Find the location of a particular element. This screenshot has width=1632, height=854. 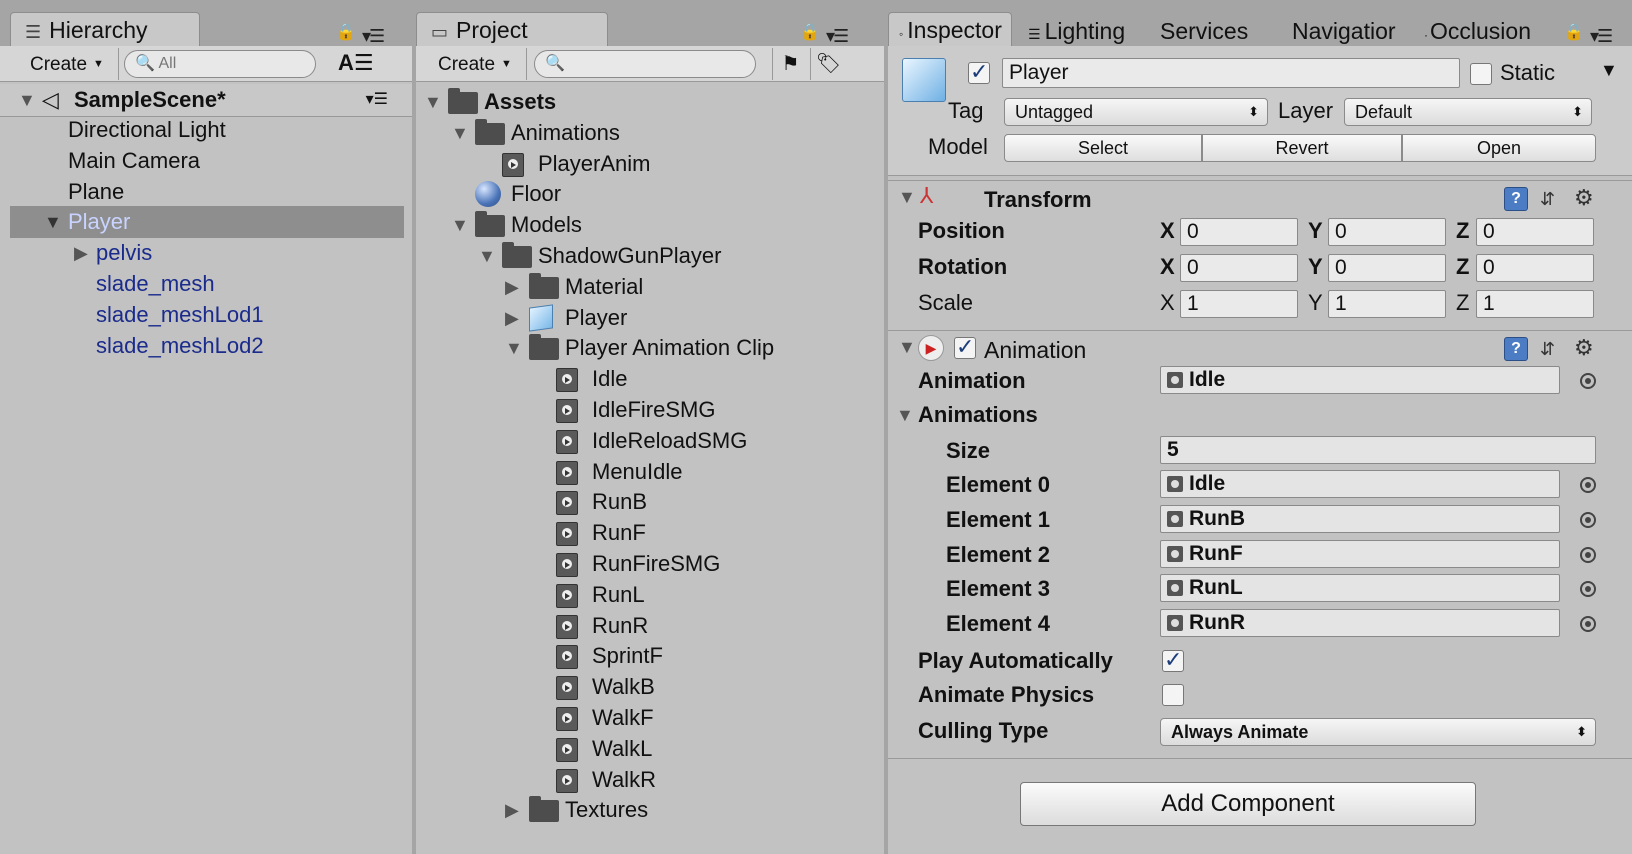

model-select-button: Select is located at coordinates (1103, 148).